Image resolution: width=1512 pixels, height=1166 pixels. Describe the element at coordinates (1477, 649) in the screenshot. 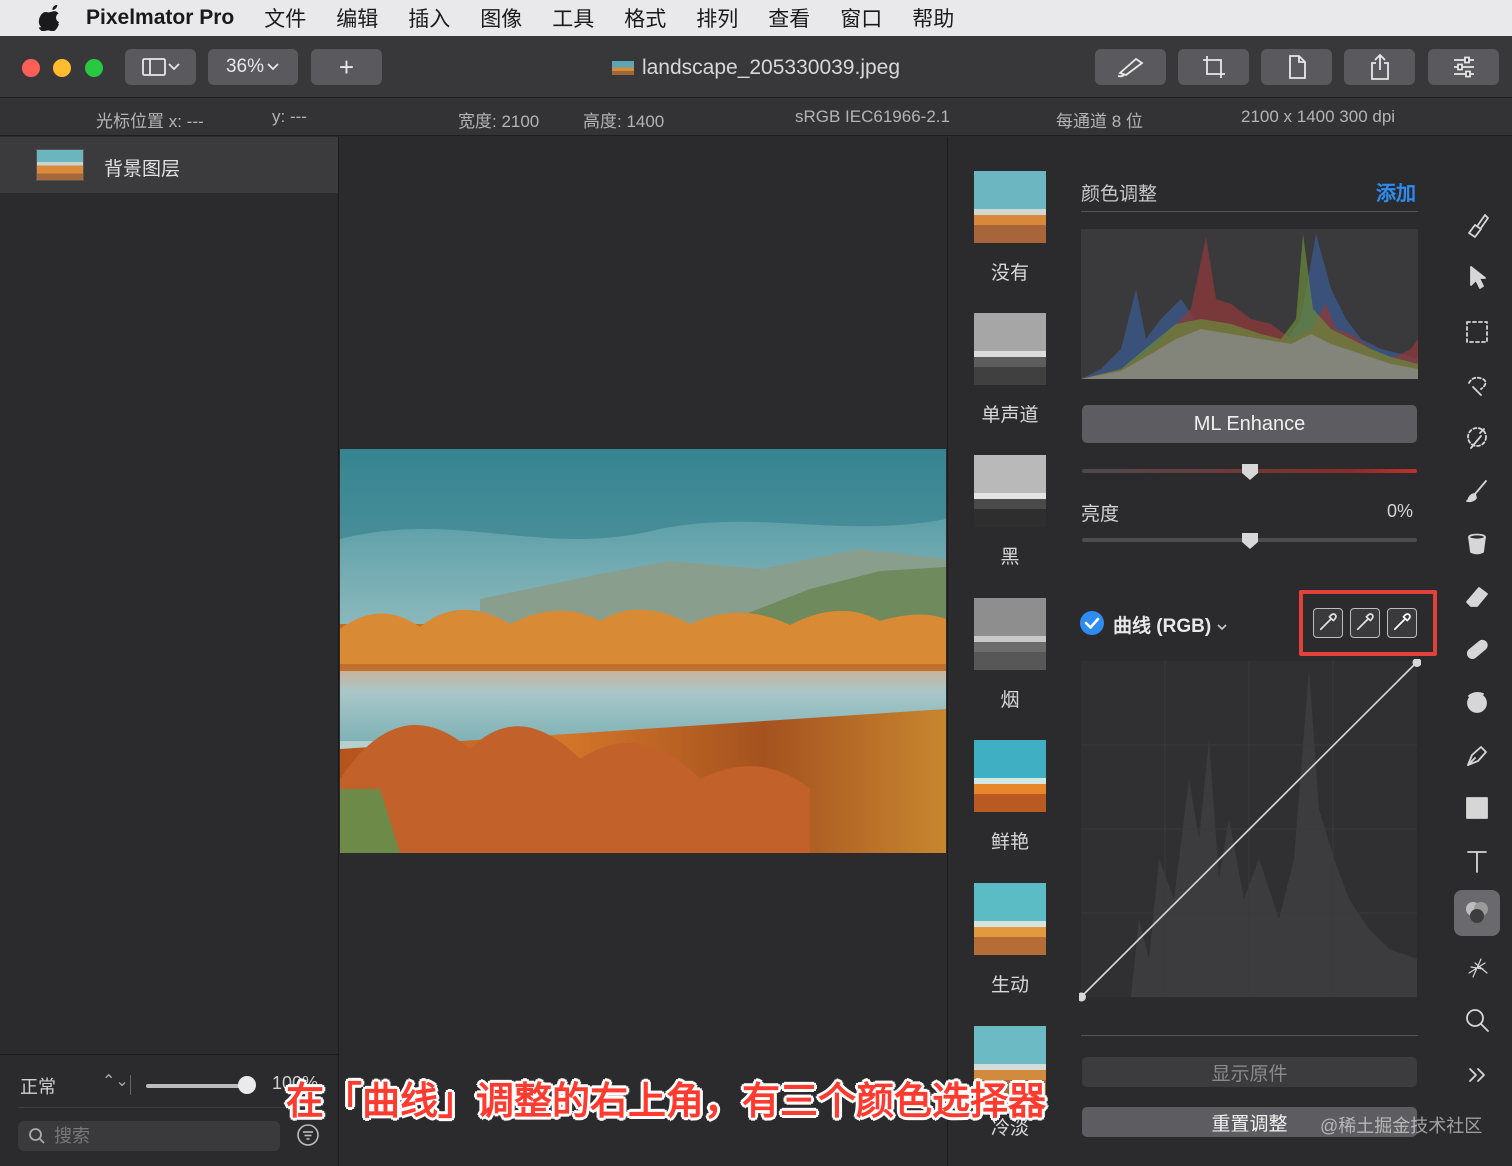

I see `retouch-tool` at that location.